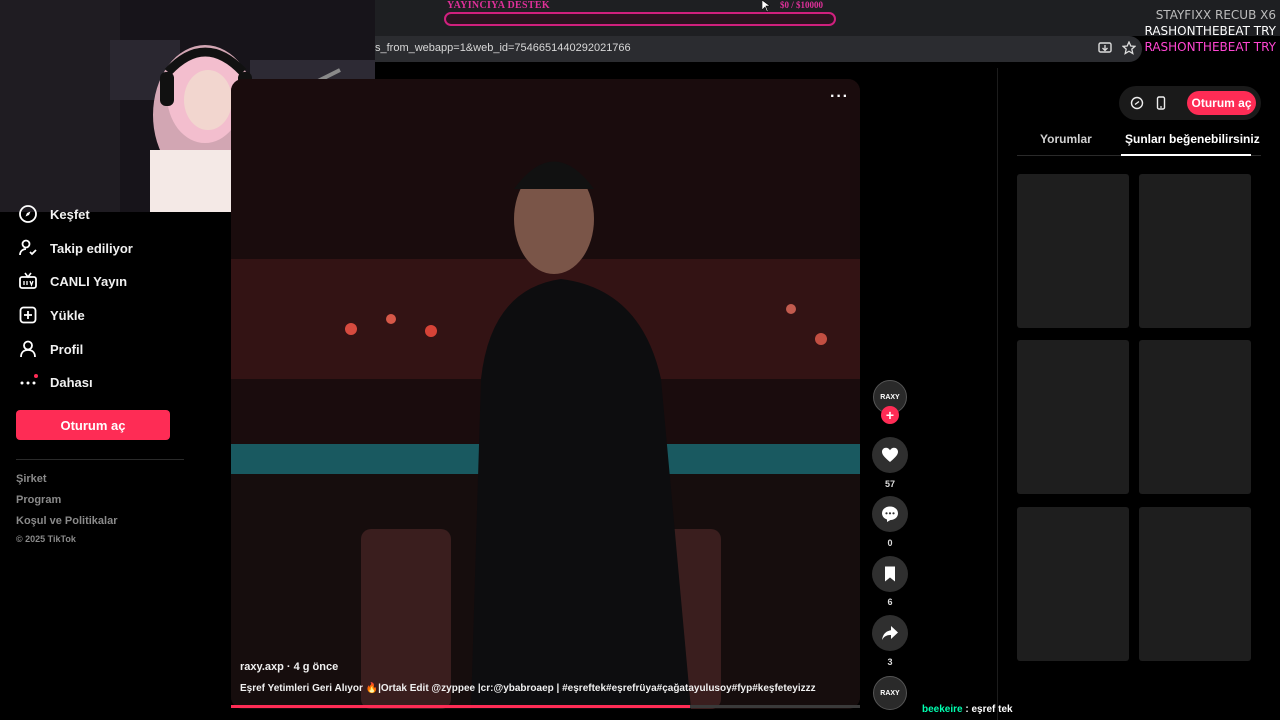  What do you see at coordinates (890, 602) in the screenshot?
I see `save-count: 6` at bounding box center [890, 602].